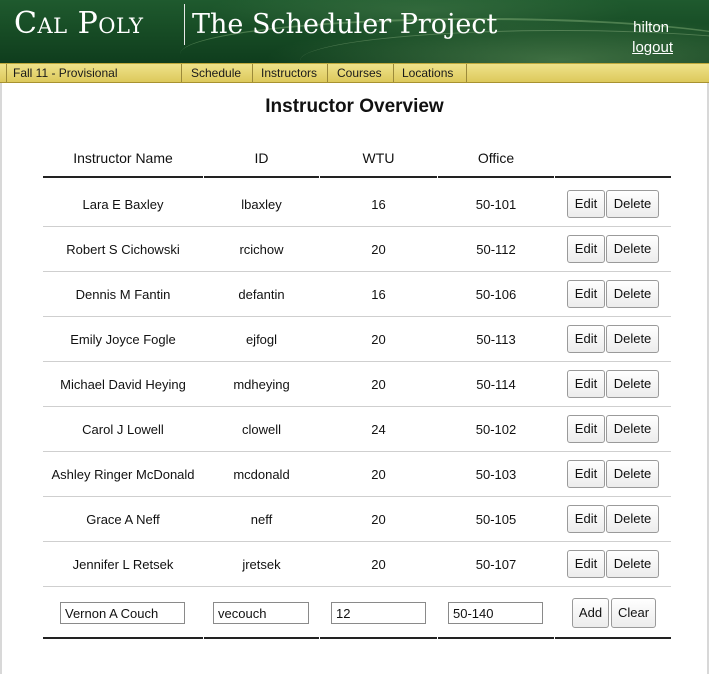  I want to click on instructor-id-cell: neff, so click(261, 519).